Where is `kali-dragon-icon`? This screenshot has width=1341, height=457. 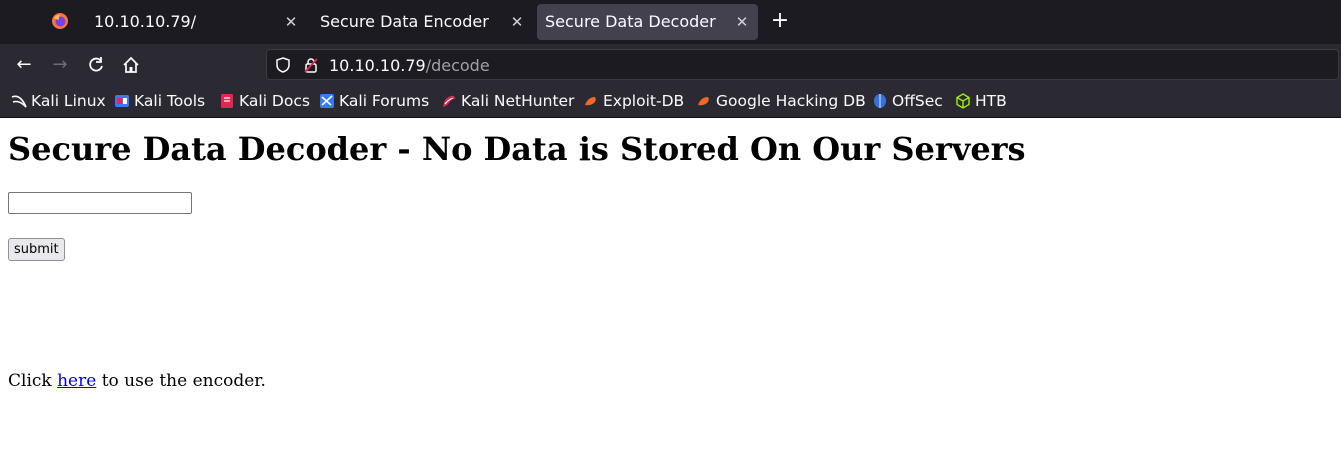 kali-dragon-icon is located at coordinates (19, 101).